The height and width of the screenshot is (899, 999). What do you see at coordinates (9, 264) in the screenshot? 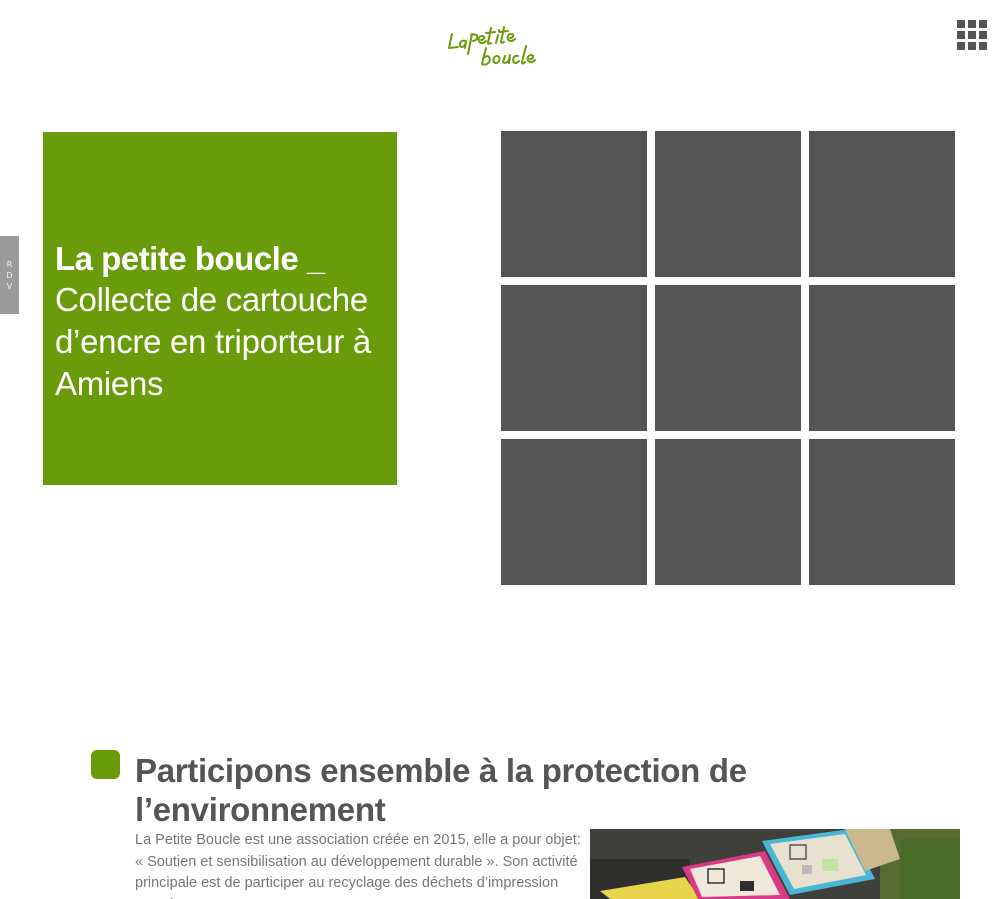
I see `side-tab-letter: R` at bounding box center [9, 264].